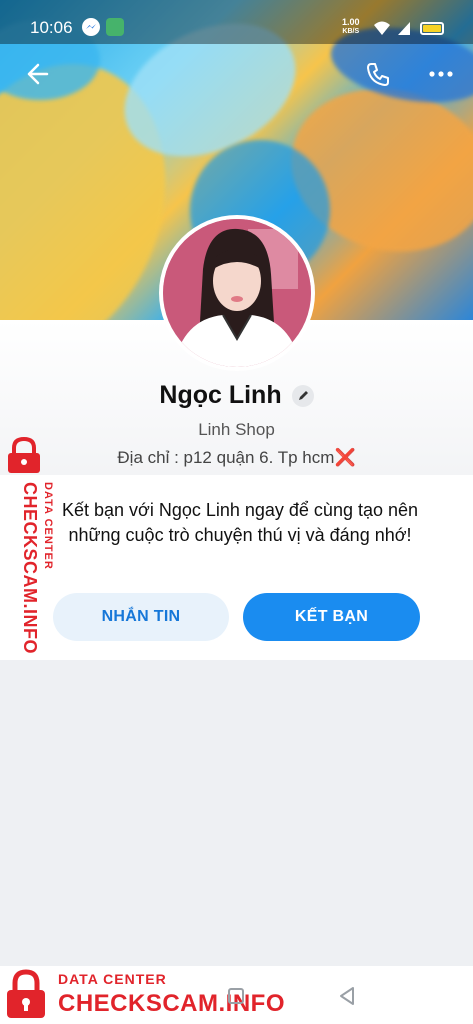 This screenshot has height=1024, width=473. What do you see at coordinates (36, 76) in the screenshot?
I see `back-arrow-icon` at bounding box center [36, 76].